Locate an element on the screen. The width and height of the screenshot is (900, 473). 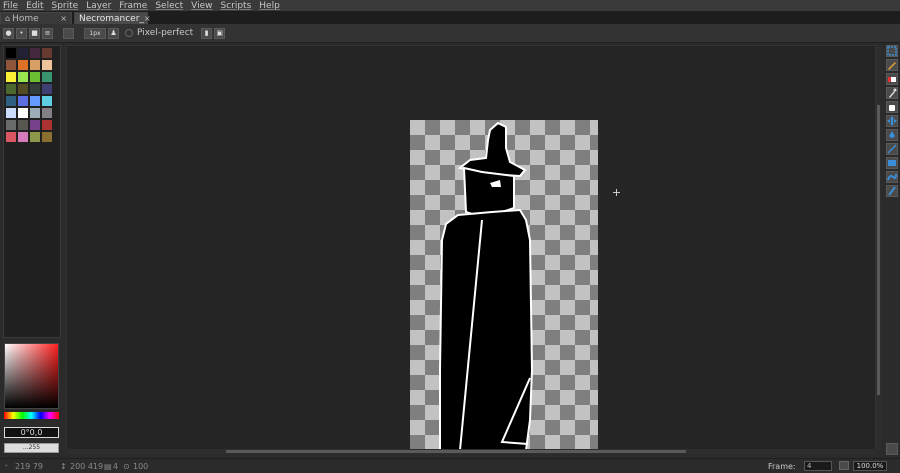
brush-circle-icon: ● is located at coordinates (8, 33).